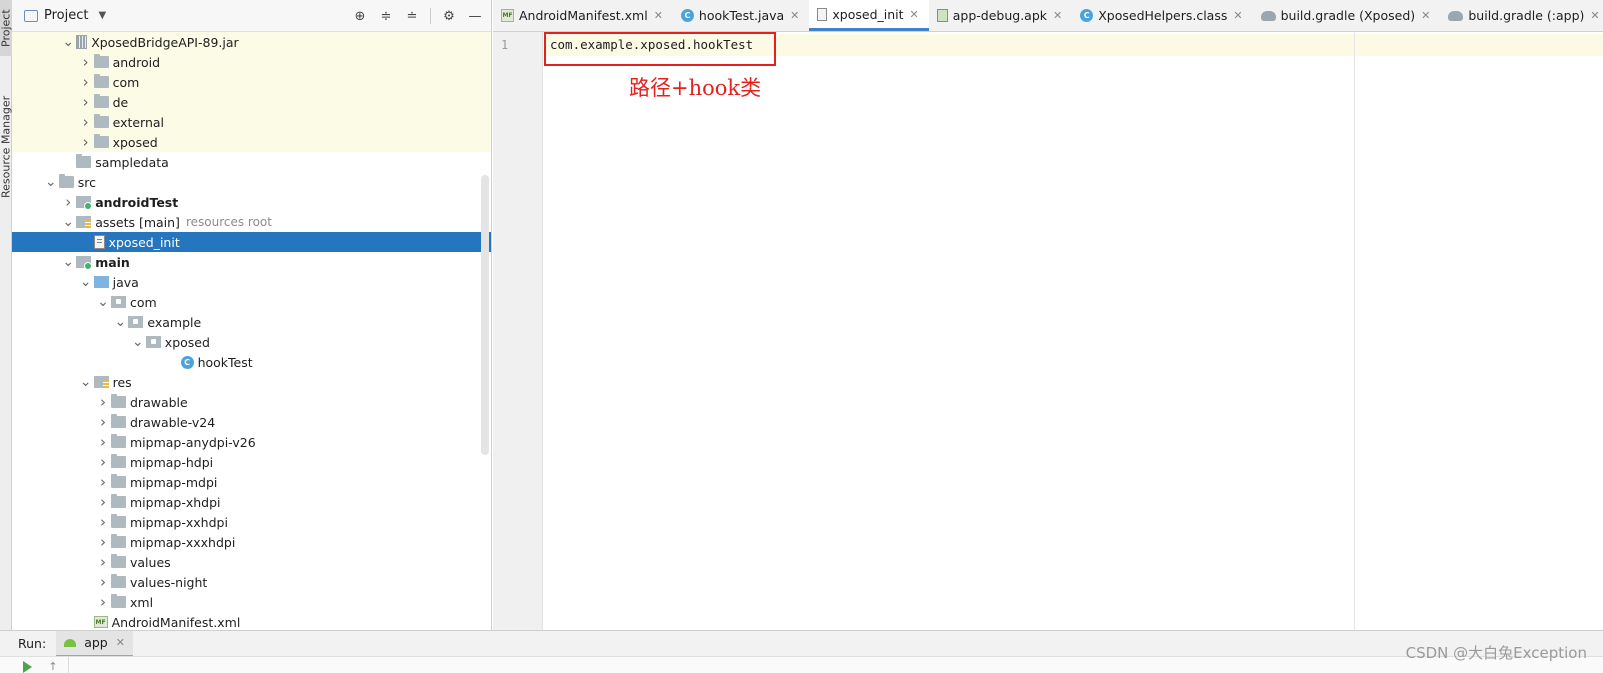  What do you see at coordinates (94, 643) in the screenshot?
I see `run-tab-app: app ✕` at bounding box center [94, 643].